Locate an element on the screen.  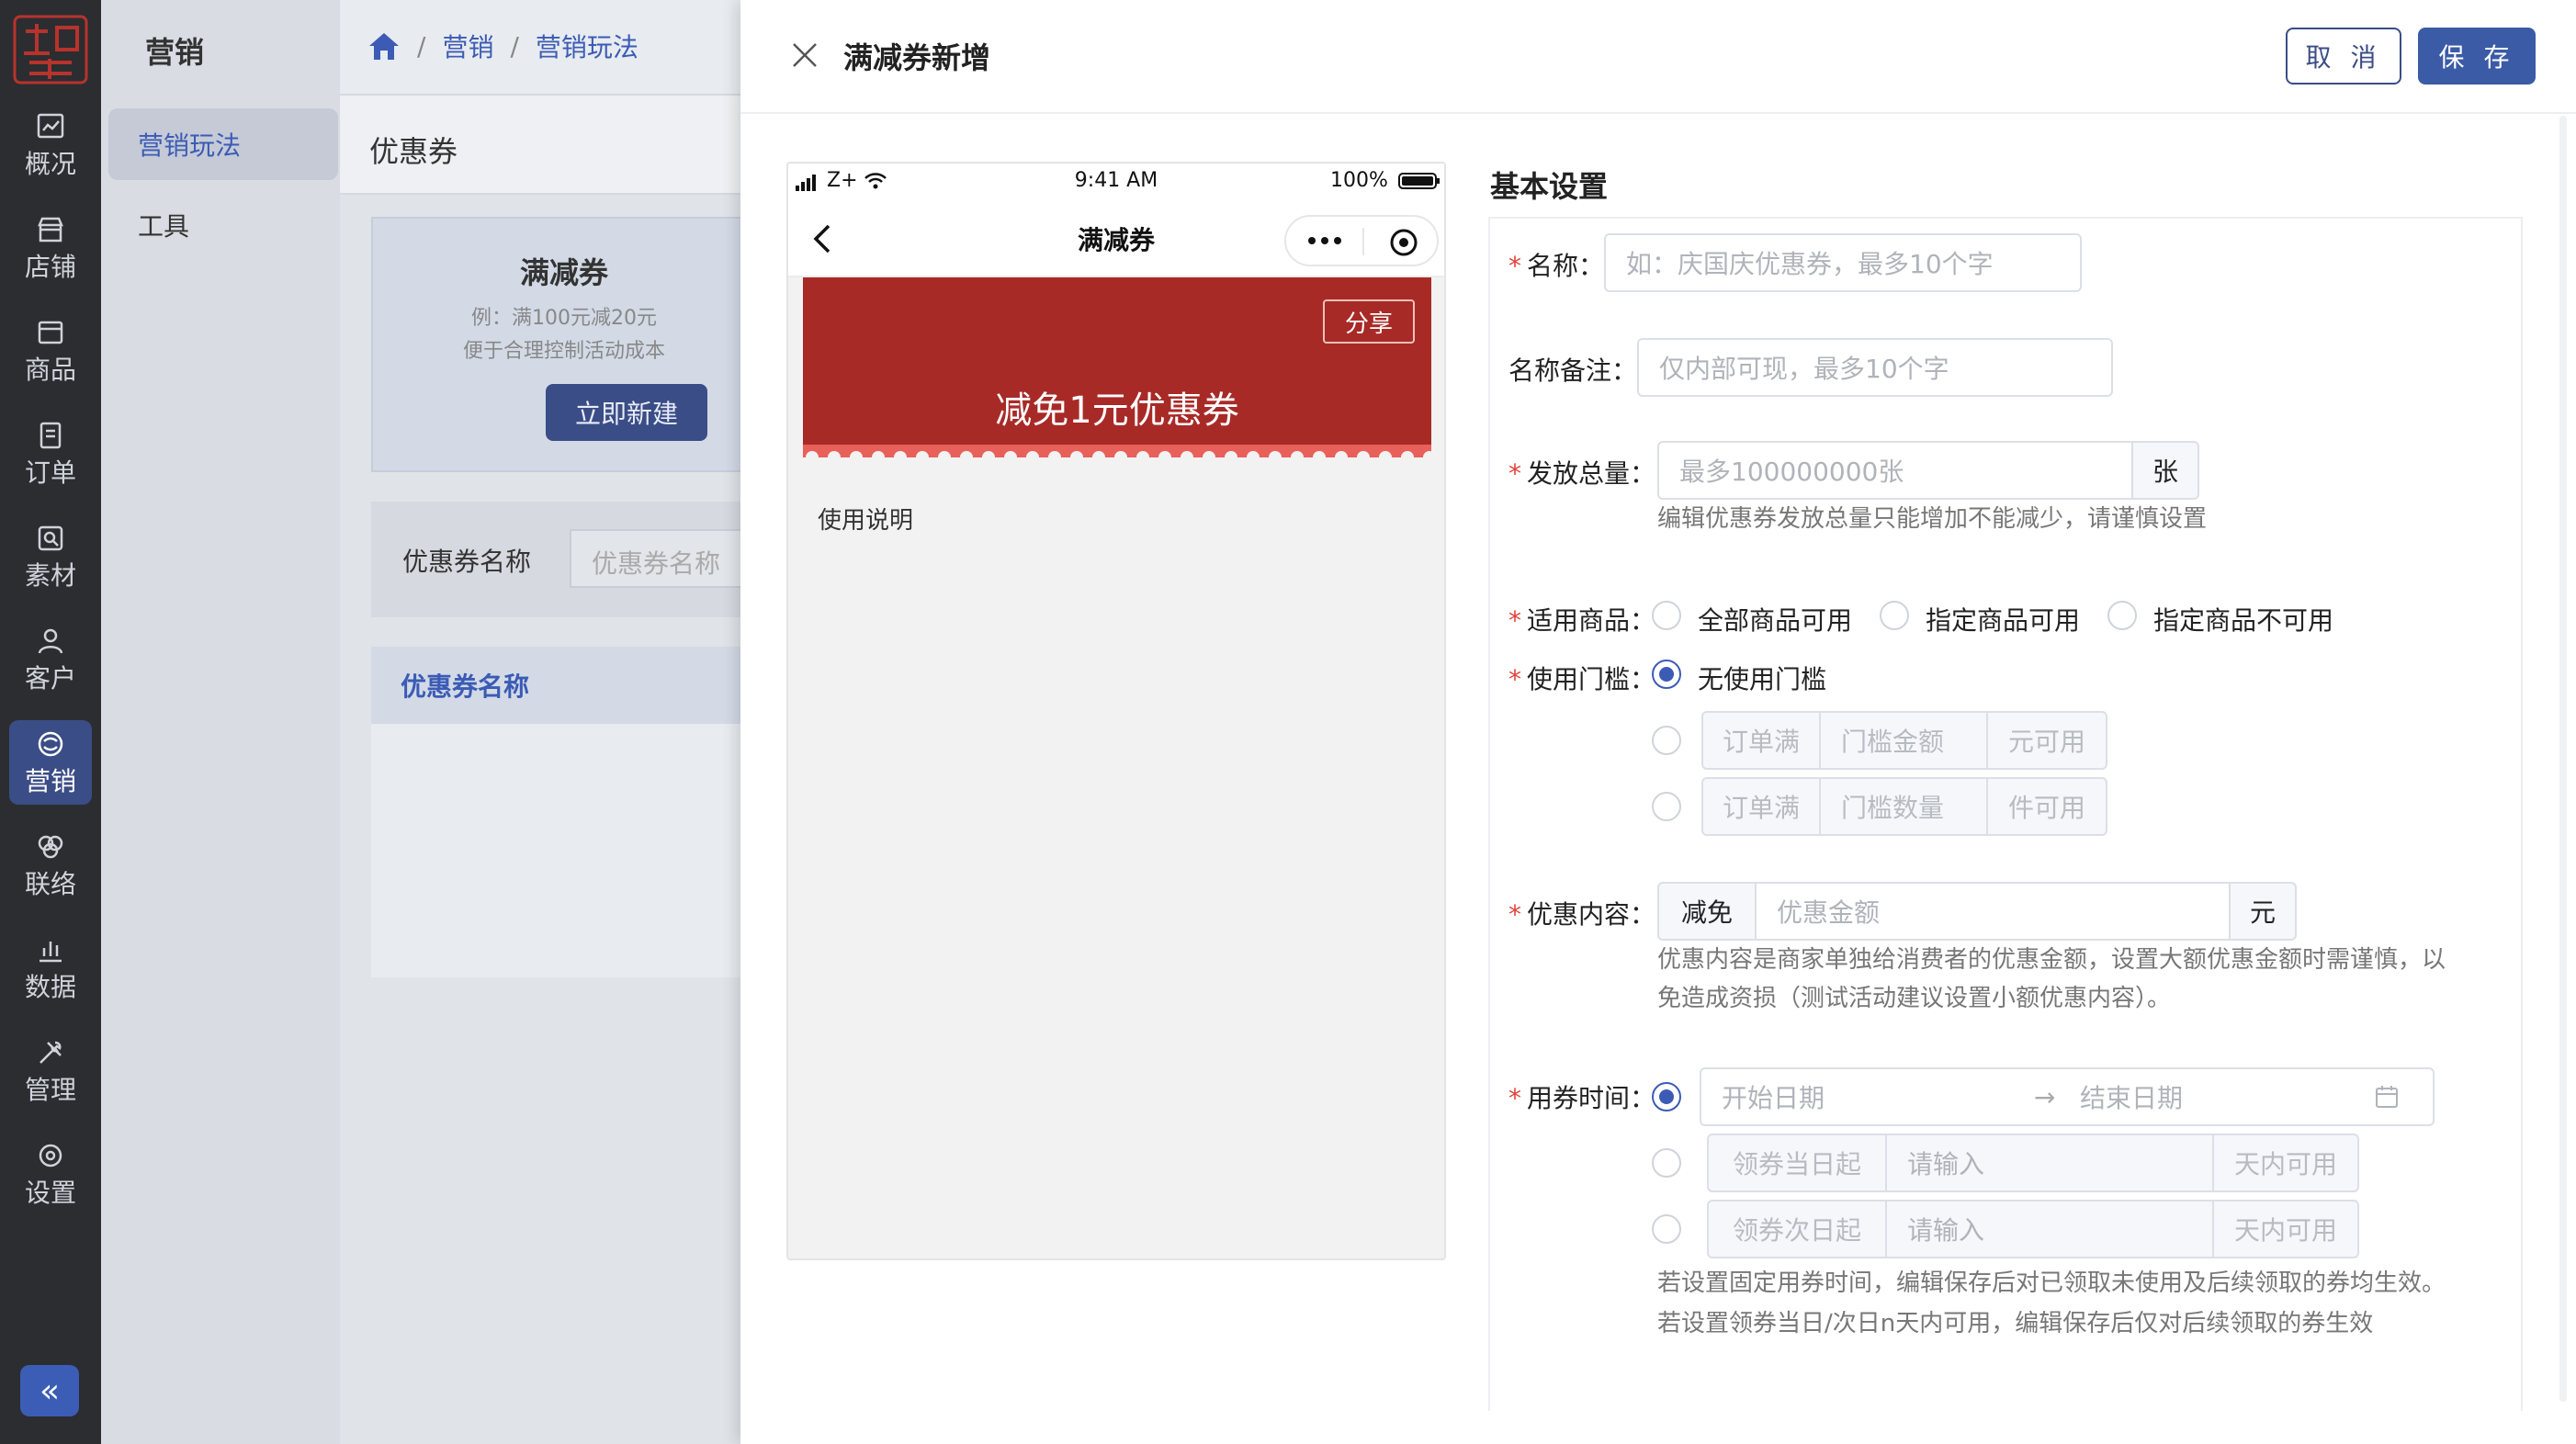
create-now-button: 立即新建 is located at coordinates (626, 413).